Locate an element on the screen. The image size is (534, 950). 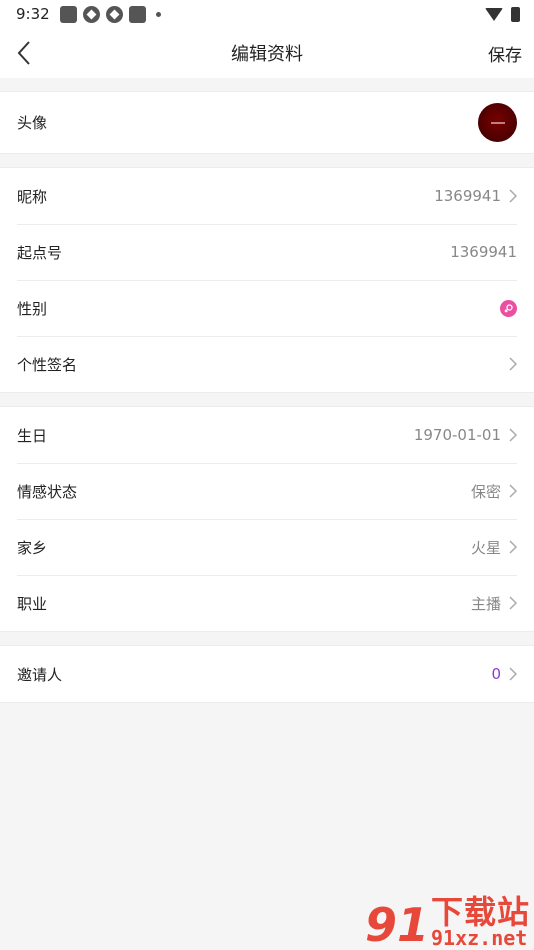
avatar-row: 头像 is located at coordinates (267, 122).